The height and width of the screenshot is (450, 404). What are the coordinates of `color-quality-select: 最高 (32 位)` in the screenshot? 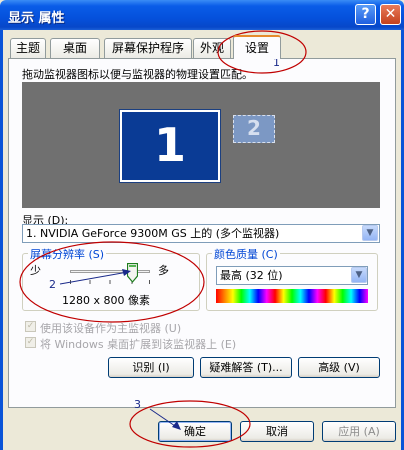 It's located at (292, 275).